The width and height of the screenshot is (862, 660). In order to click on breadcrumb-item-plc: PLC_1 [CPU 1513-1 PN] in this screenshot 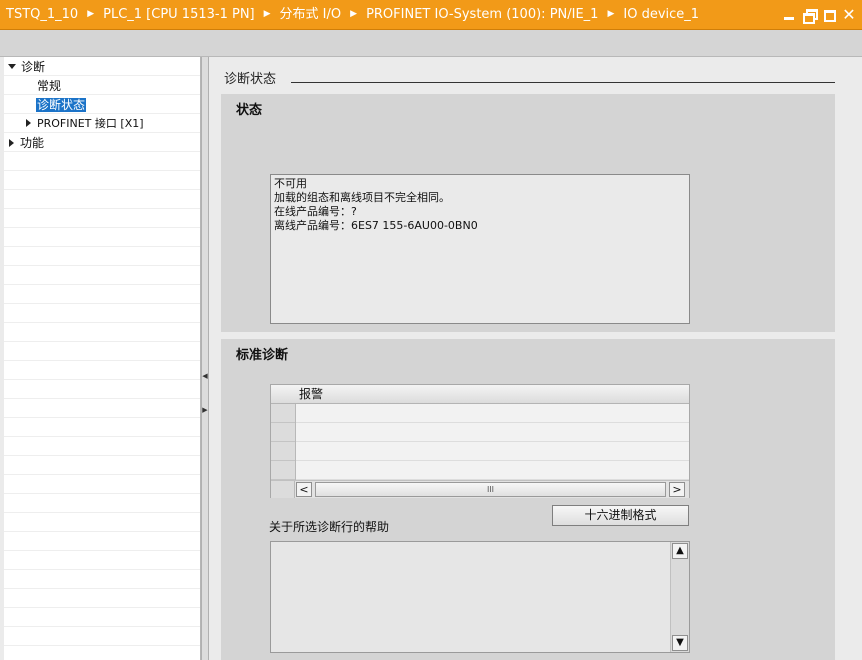, I will do `click(179, 15)`.